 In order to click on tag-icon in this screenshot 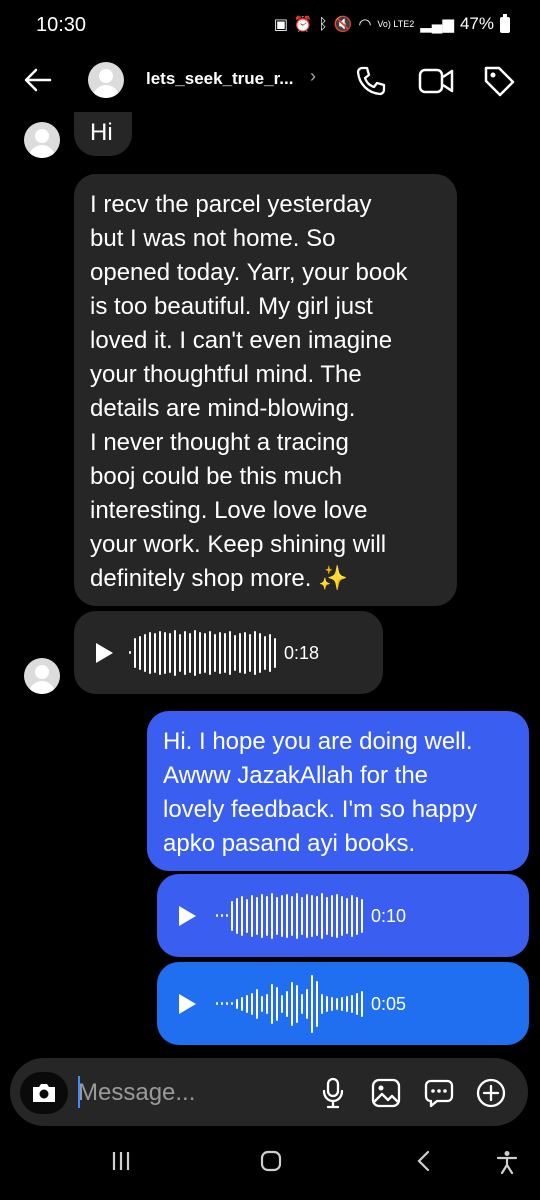, I will do `click(499, 81)`.